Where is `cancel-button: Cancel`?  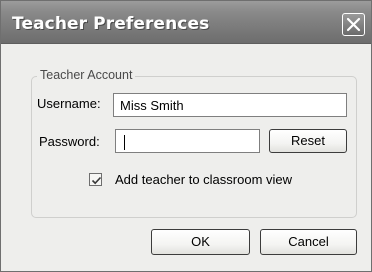
cancel-button: Cancel is located at coordinates (308, 242).